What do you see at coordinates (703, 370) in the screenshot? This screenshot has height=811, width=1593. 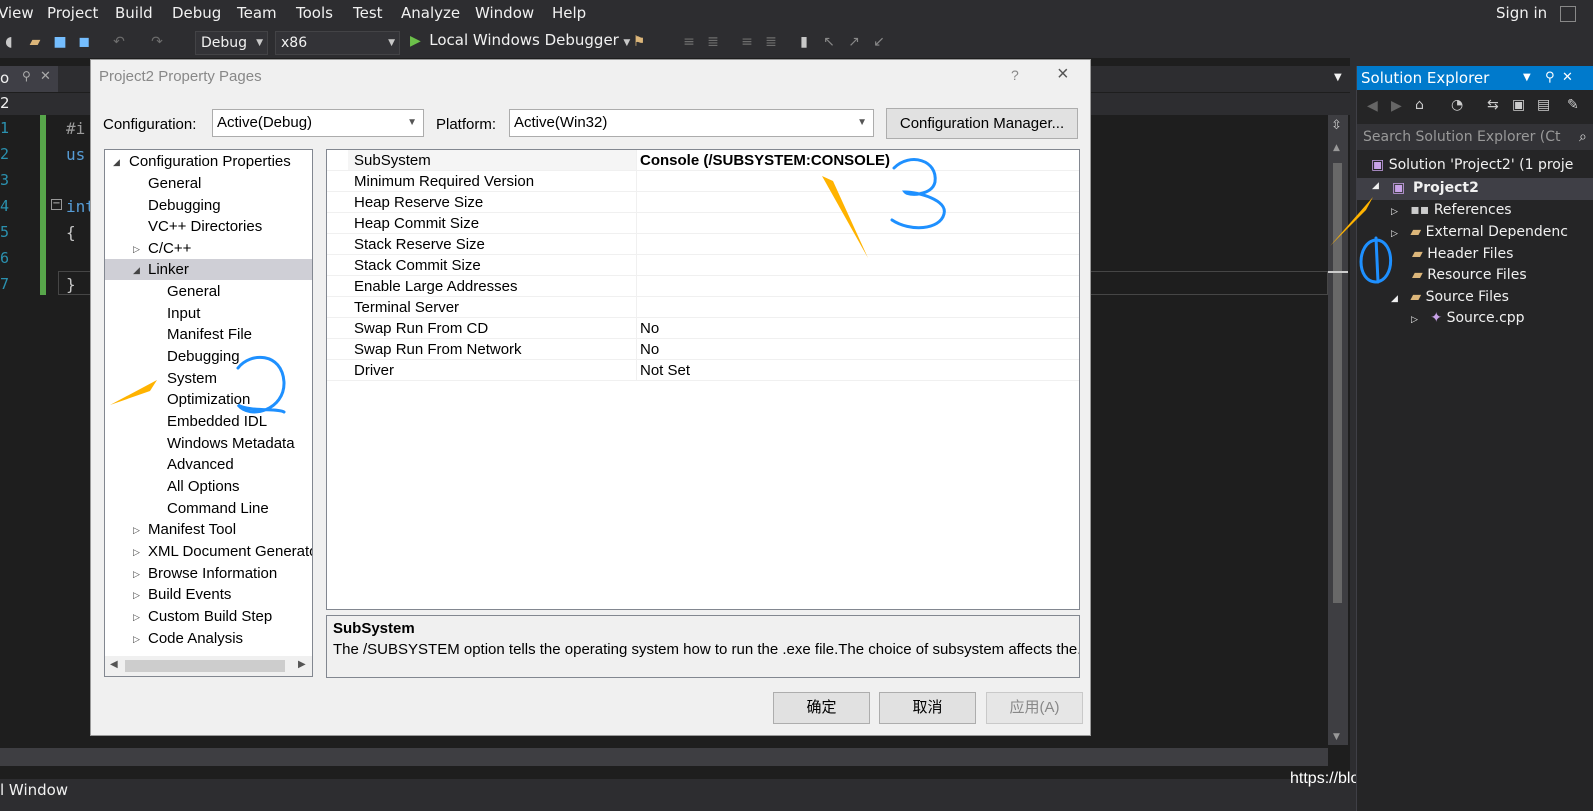 I see `property-row-driver: Driver Not Set` at bounding box center [703, 370].